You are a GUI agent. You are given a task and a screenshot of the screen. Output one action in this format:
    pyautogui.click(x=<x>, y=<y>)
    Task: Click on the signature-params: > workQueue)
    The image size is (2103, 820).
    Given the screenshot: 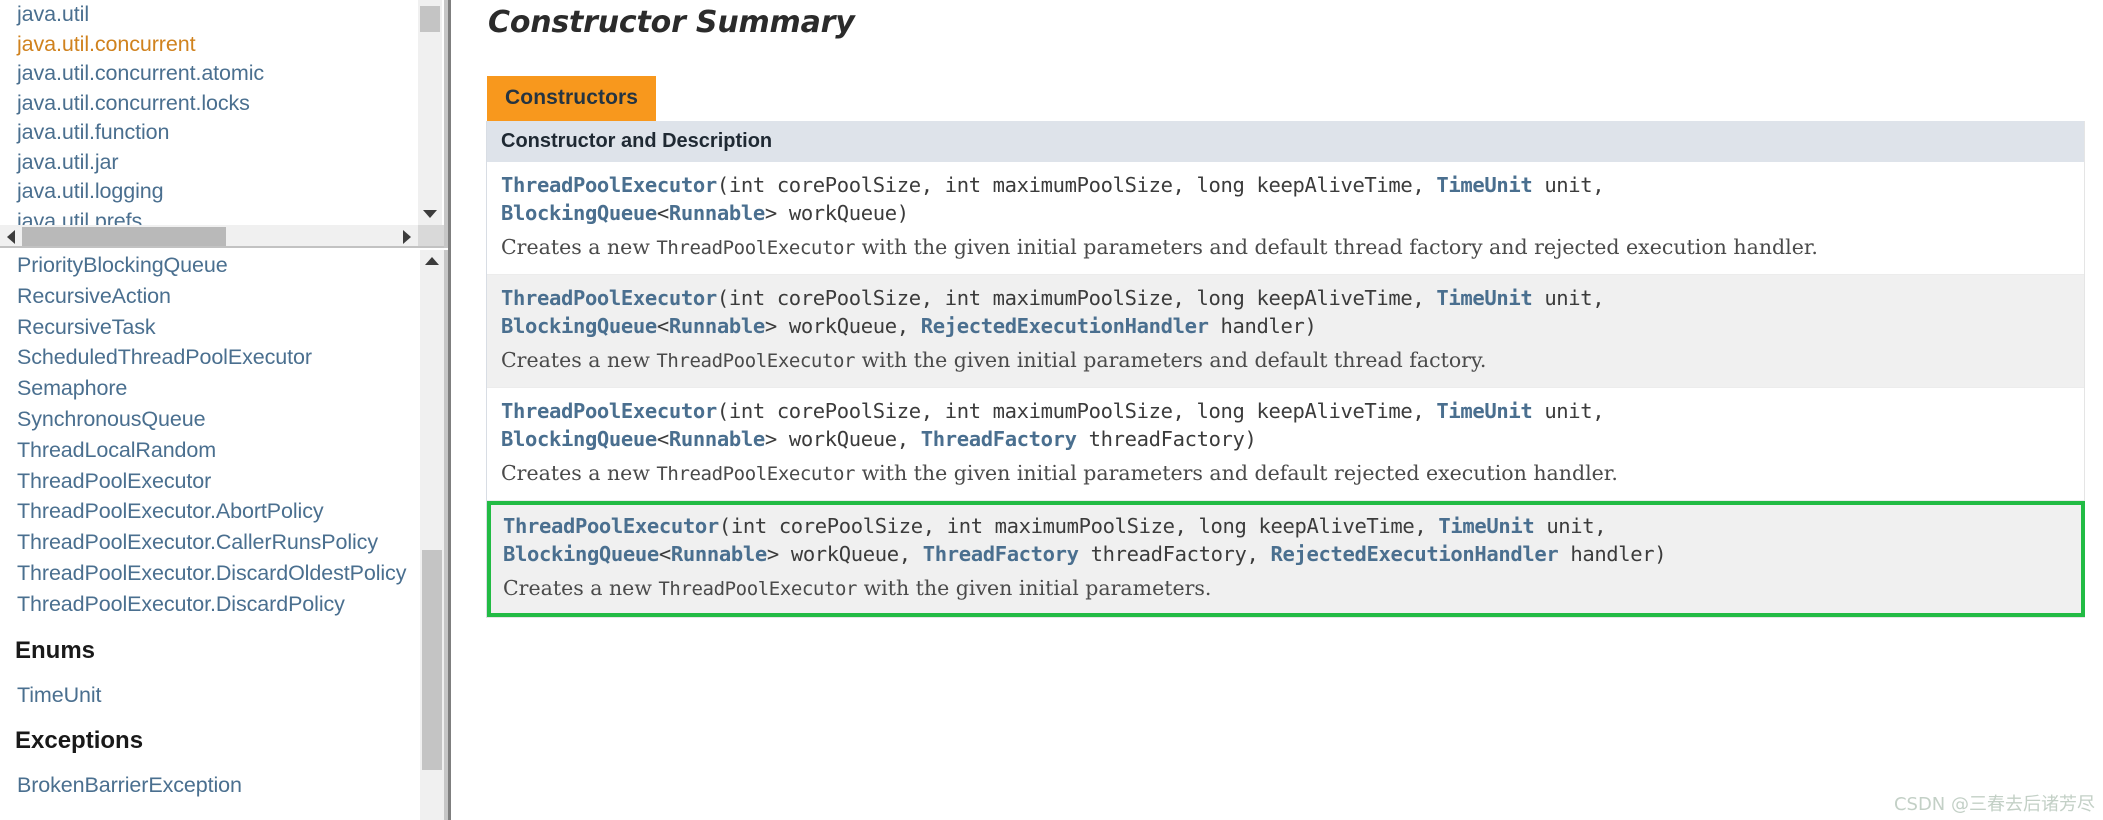 What is the action you would take?
    pyautogui.click(x=836, y=212)
    